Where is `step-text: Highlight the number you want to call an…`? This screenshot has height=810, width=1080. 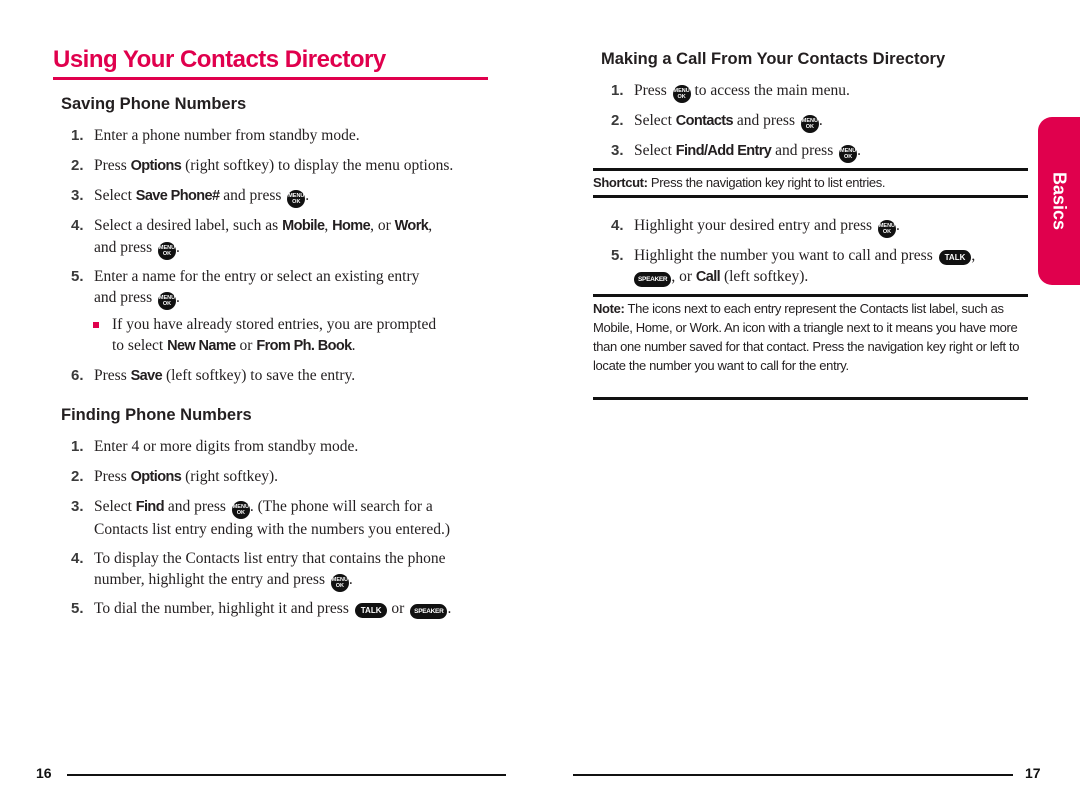 step-text: Highlight the number you want to call an… is located at coordinates (783, 255).